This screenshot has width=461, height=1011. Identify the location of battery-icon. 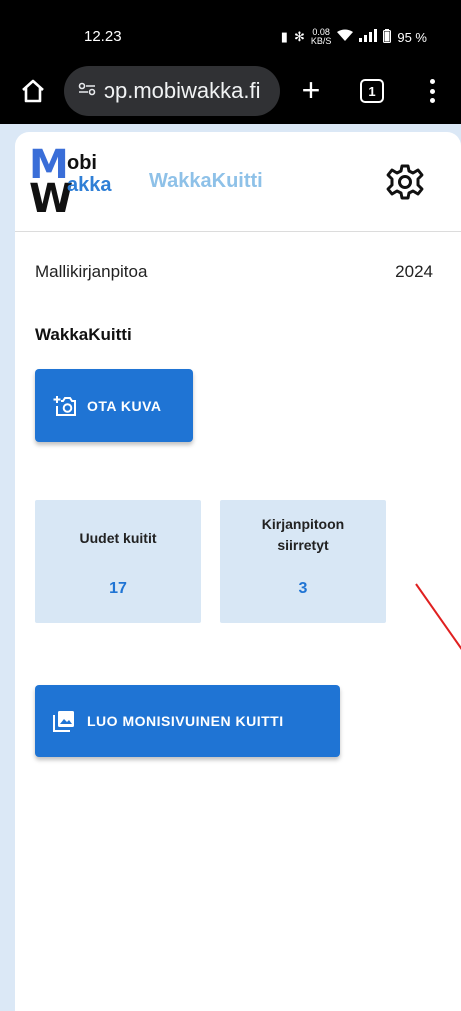
(387, 37).